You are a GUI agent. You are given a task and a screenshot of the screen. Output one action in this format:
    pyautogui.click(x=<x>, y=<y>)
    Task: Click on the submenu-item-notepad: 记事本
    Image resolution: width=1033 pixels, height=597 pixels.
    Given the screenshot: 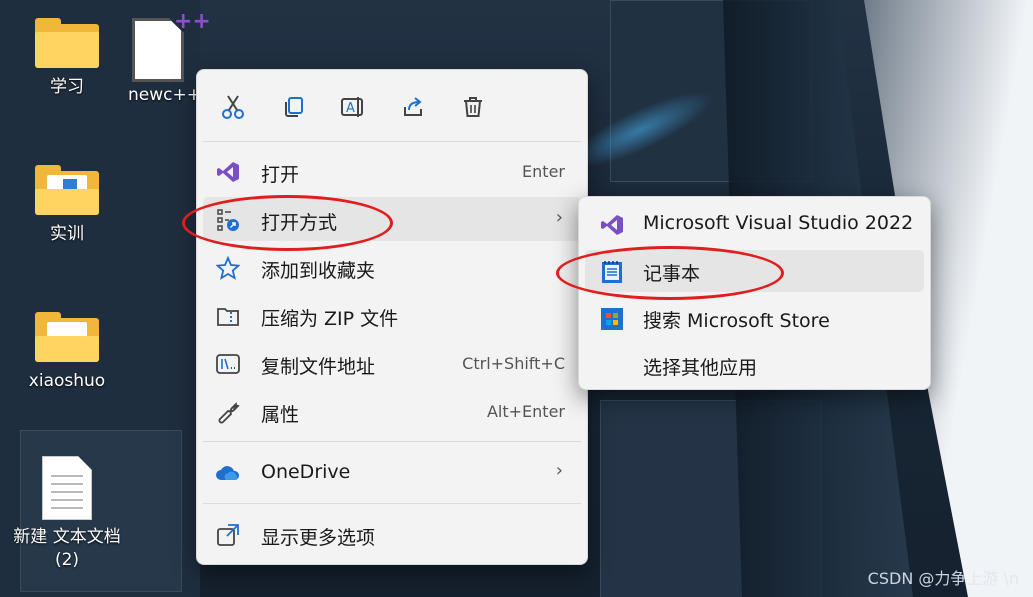 What is the action you would take?
    pyautogui.click(x=754, y=271)
    